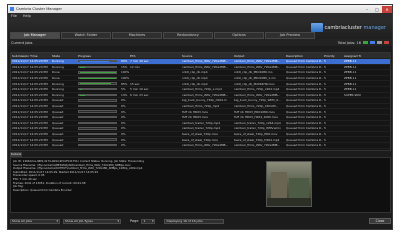 This screenshot has height=241, width=401. I want to click on close-icon: ✕, so click(387, 9).